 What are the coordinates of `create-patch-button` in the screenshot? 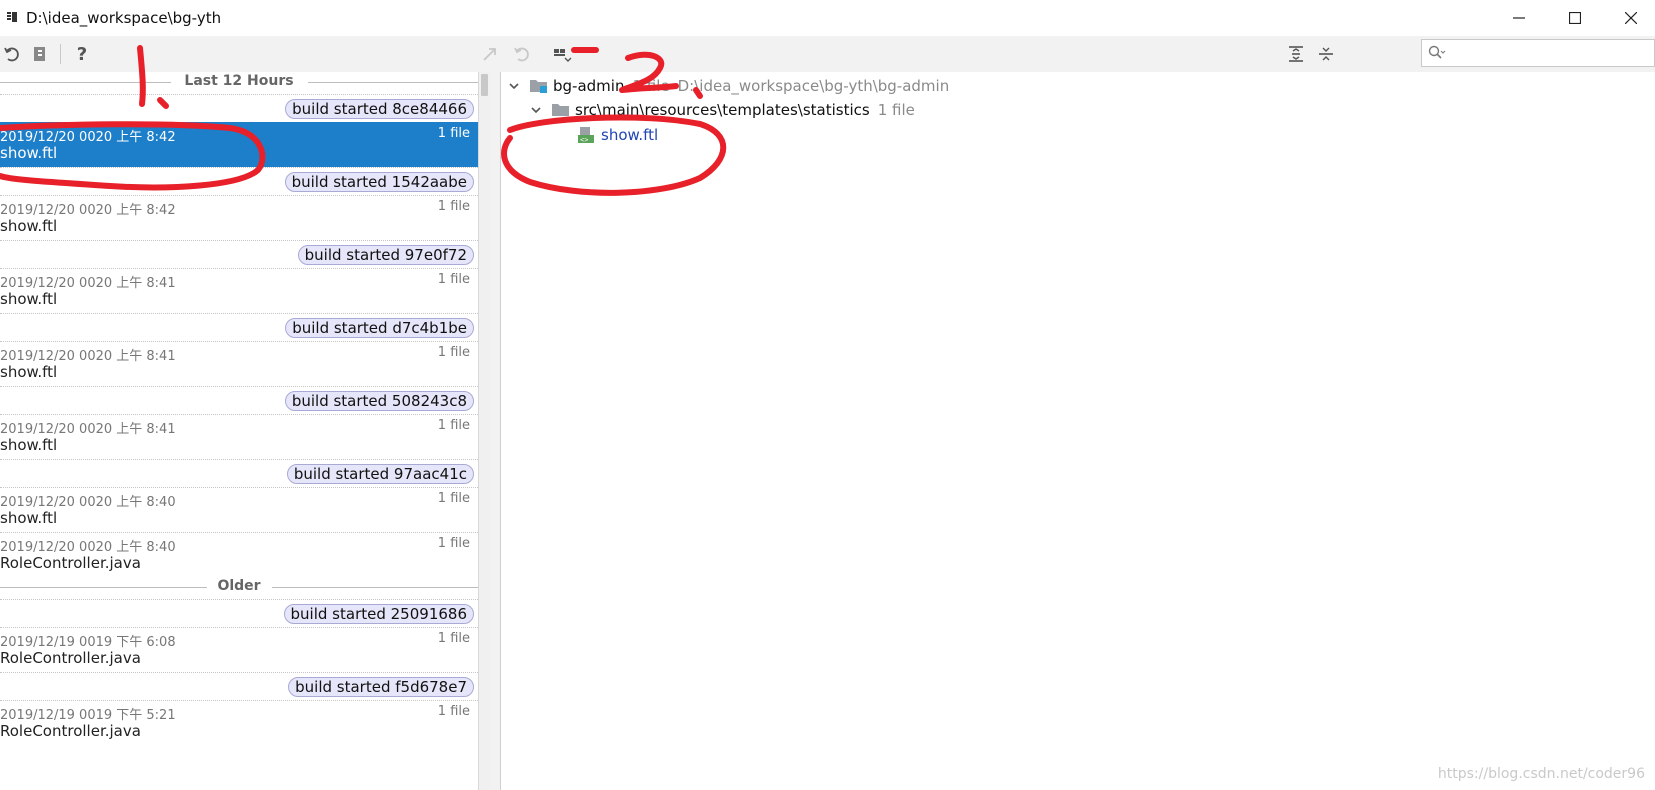 It's located at (40, 54).